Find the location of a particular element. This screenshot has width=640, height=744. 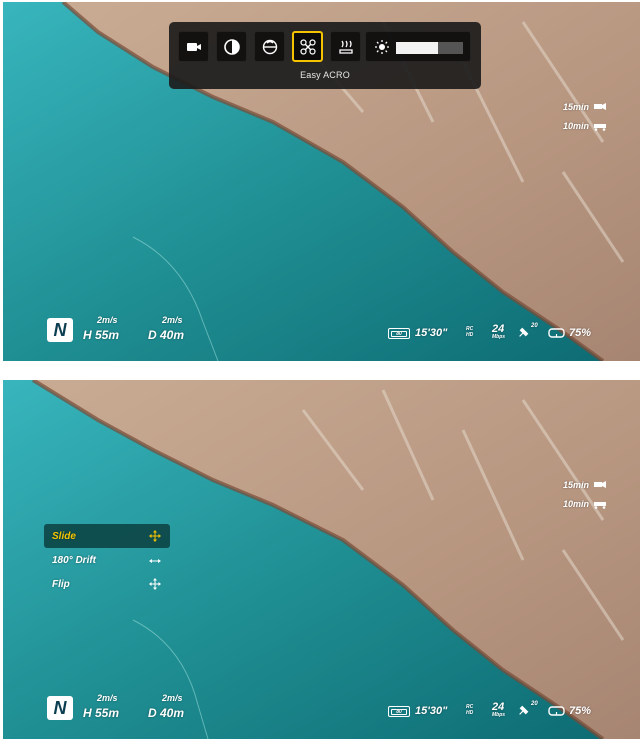

menu-item-slide: Slide is located at coordinates (64, 536).